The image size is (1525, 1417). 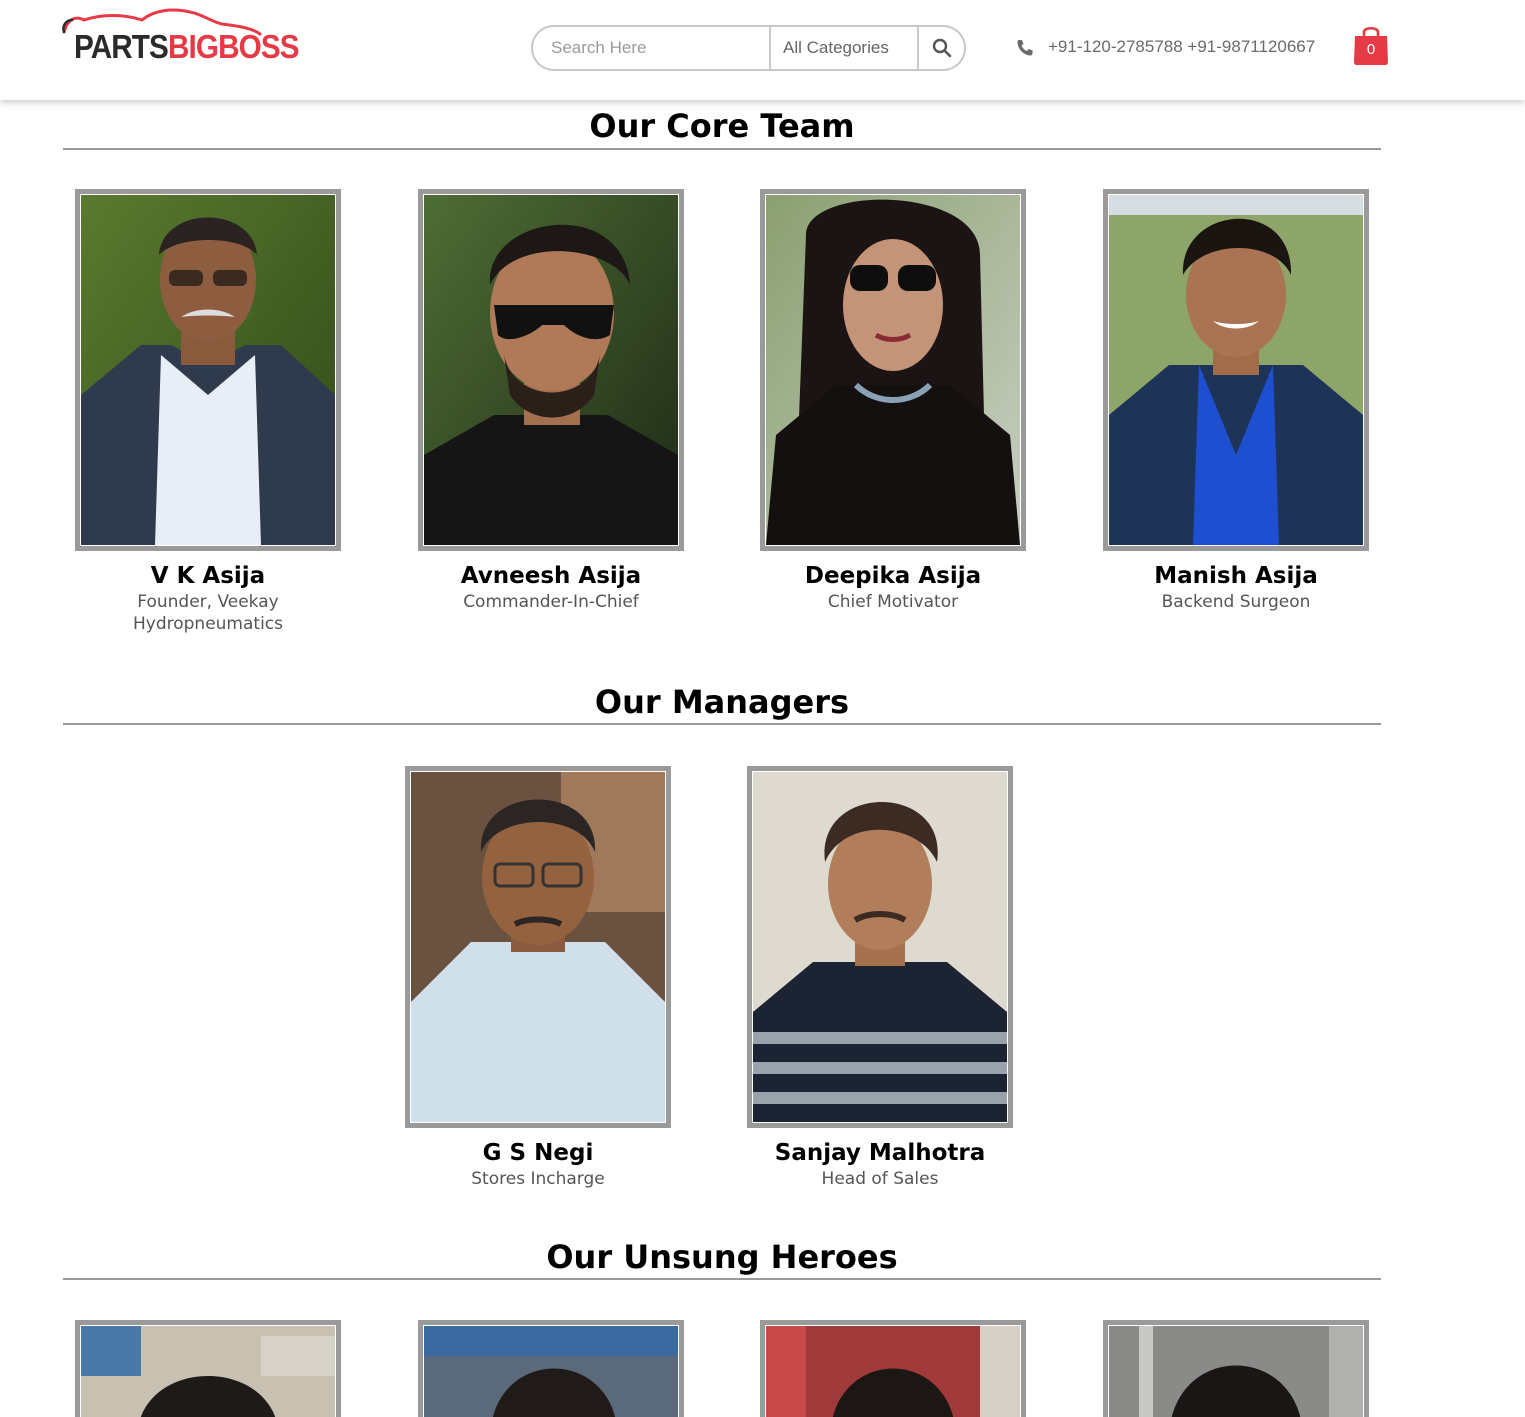 I want to click on member-role: Head of Sales, so click(x=880, y=1179).